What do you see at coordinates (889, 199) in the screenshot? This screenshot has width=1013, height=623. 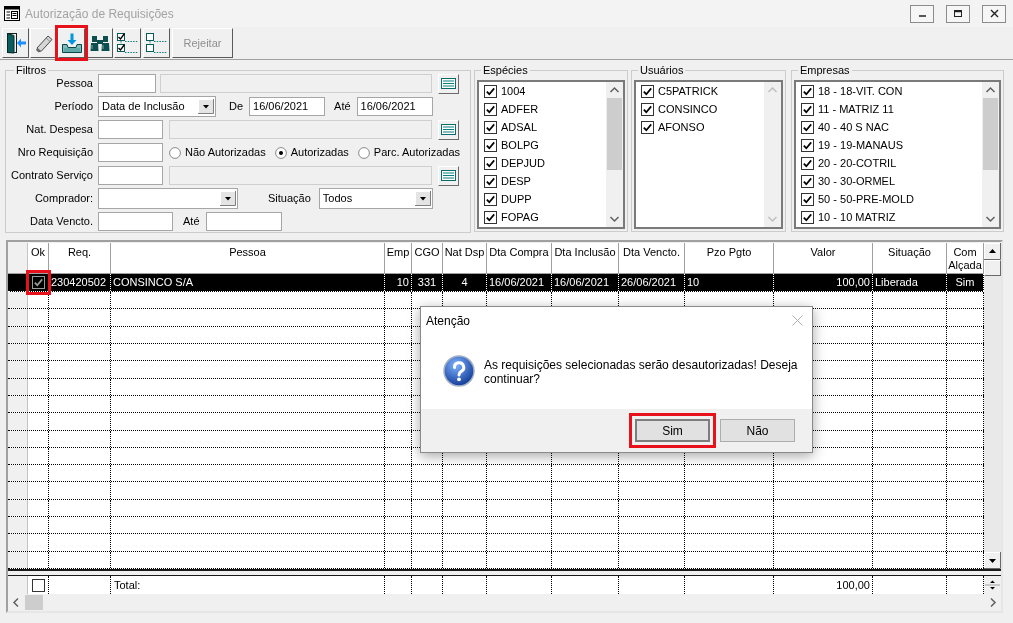 I see `list-item: 50 - 50-PRE-MOLD` at bounding box center [889, 199].